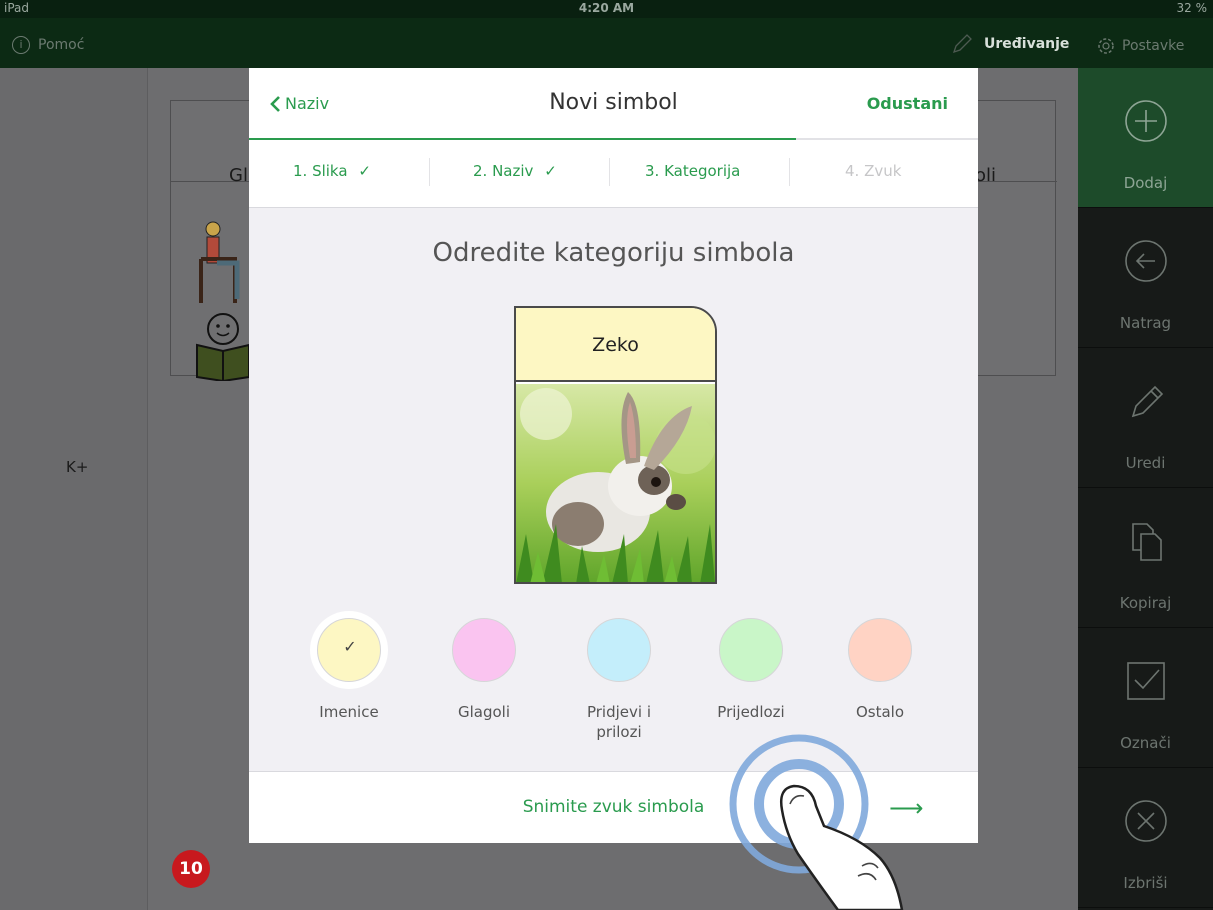 This screenshot has width=1213, height=910. I want to click on copy-label: Kopiraj, so click(1145, 603).